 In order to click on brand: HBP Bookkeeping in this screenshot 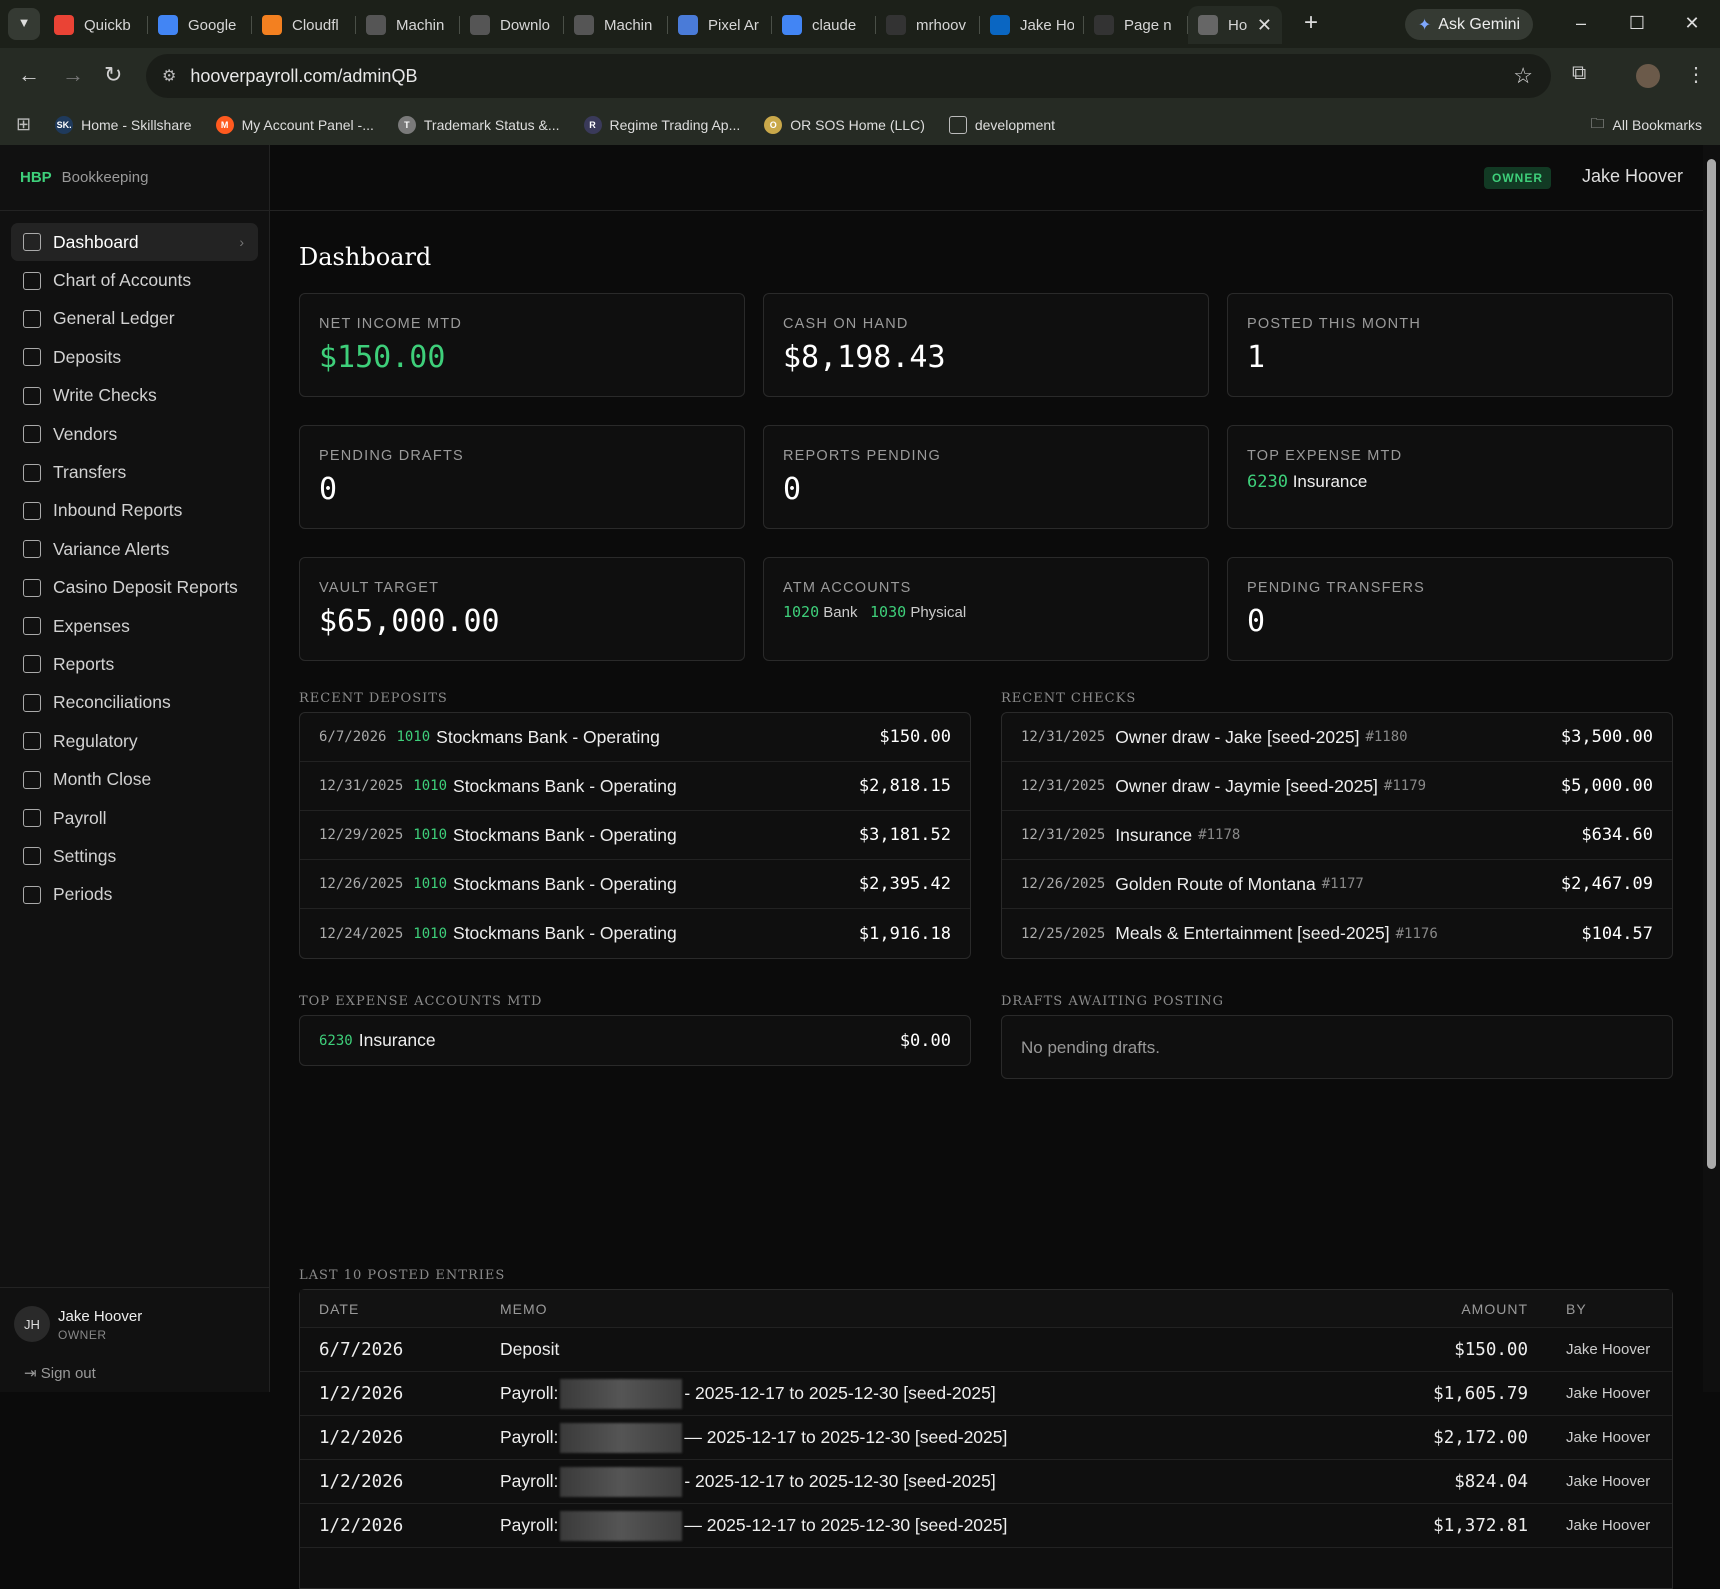, I will do `click(134, 178)`.